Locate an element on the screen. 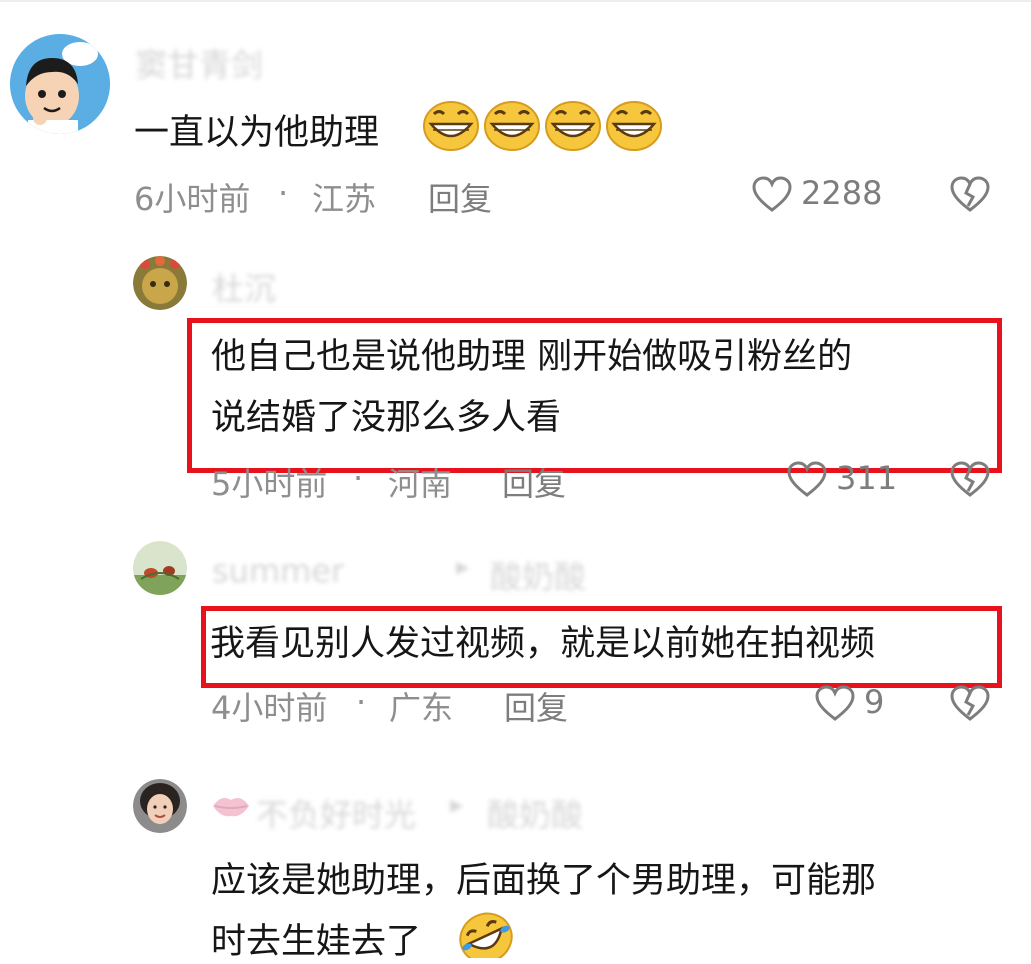  top-divider is located at coordinates (515, 1).